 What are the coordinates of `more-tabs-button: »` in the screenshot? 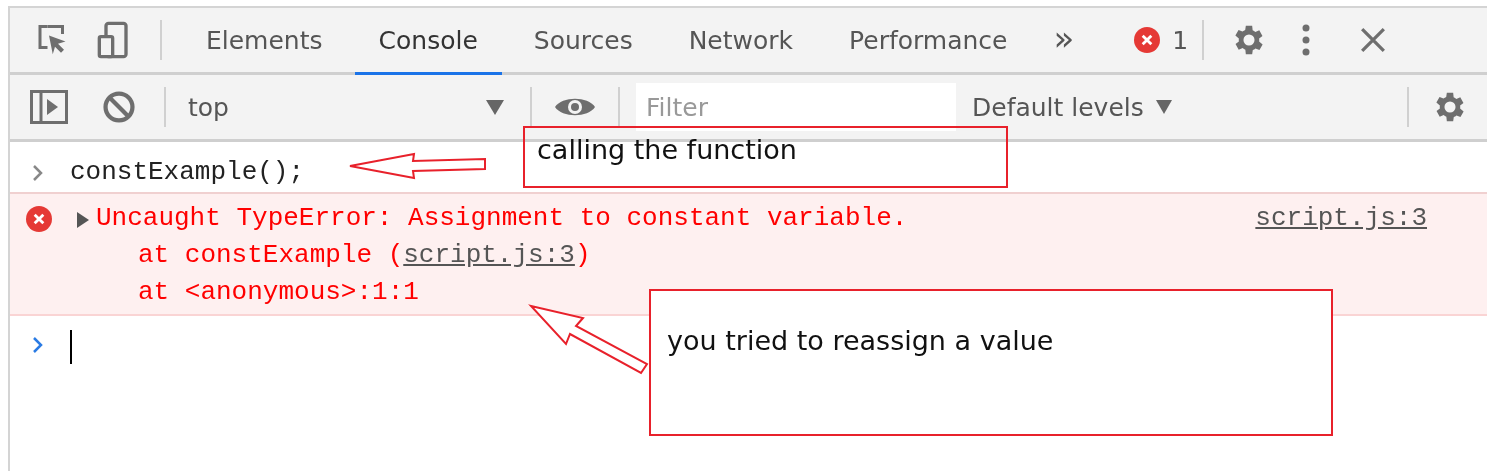 It's located at (1064, 40).